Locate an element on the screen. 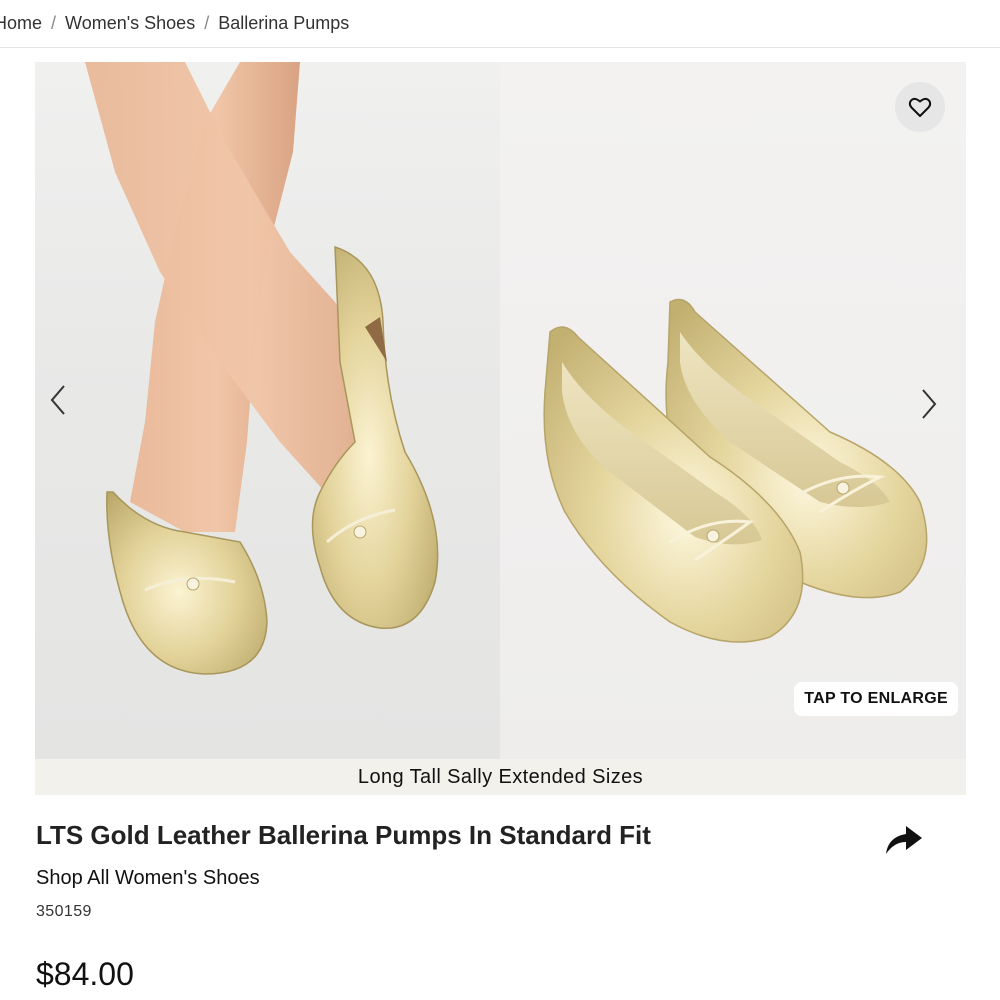 The image size is (1000, 1000). next-image-button is located at coordinates (929, 404).